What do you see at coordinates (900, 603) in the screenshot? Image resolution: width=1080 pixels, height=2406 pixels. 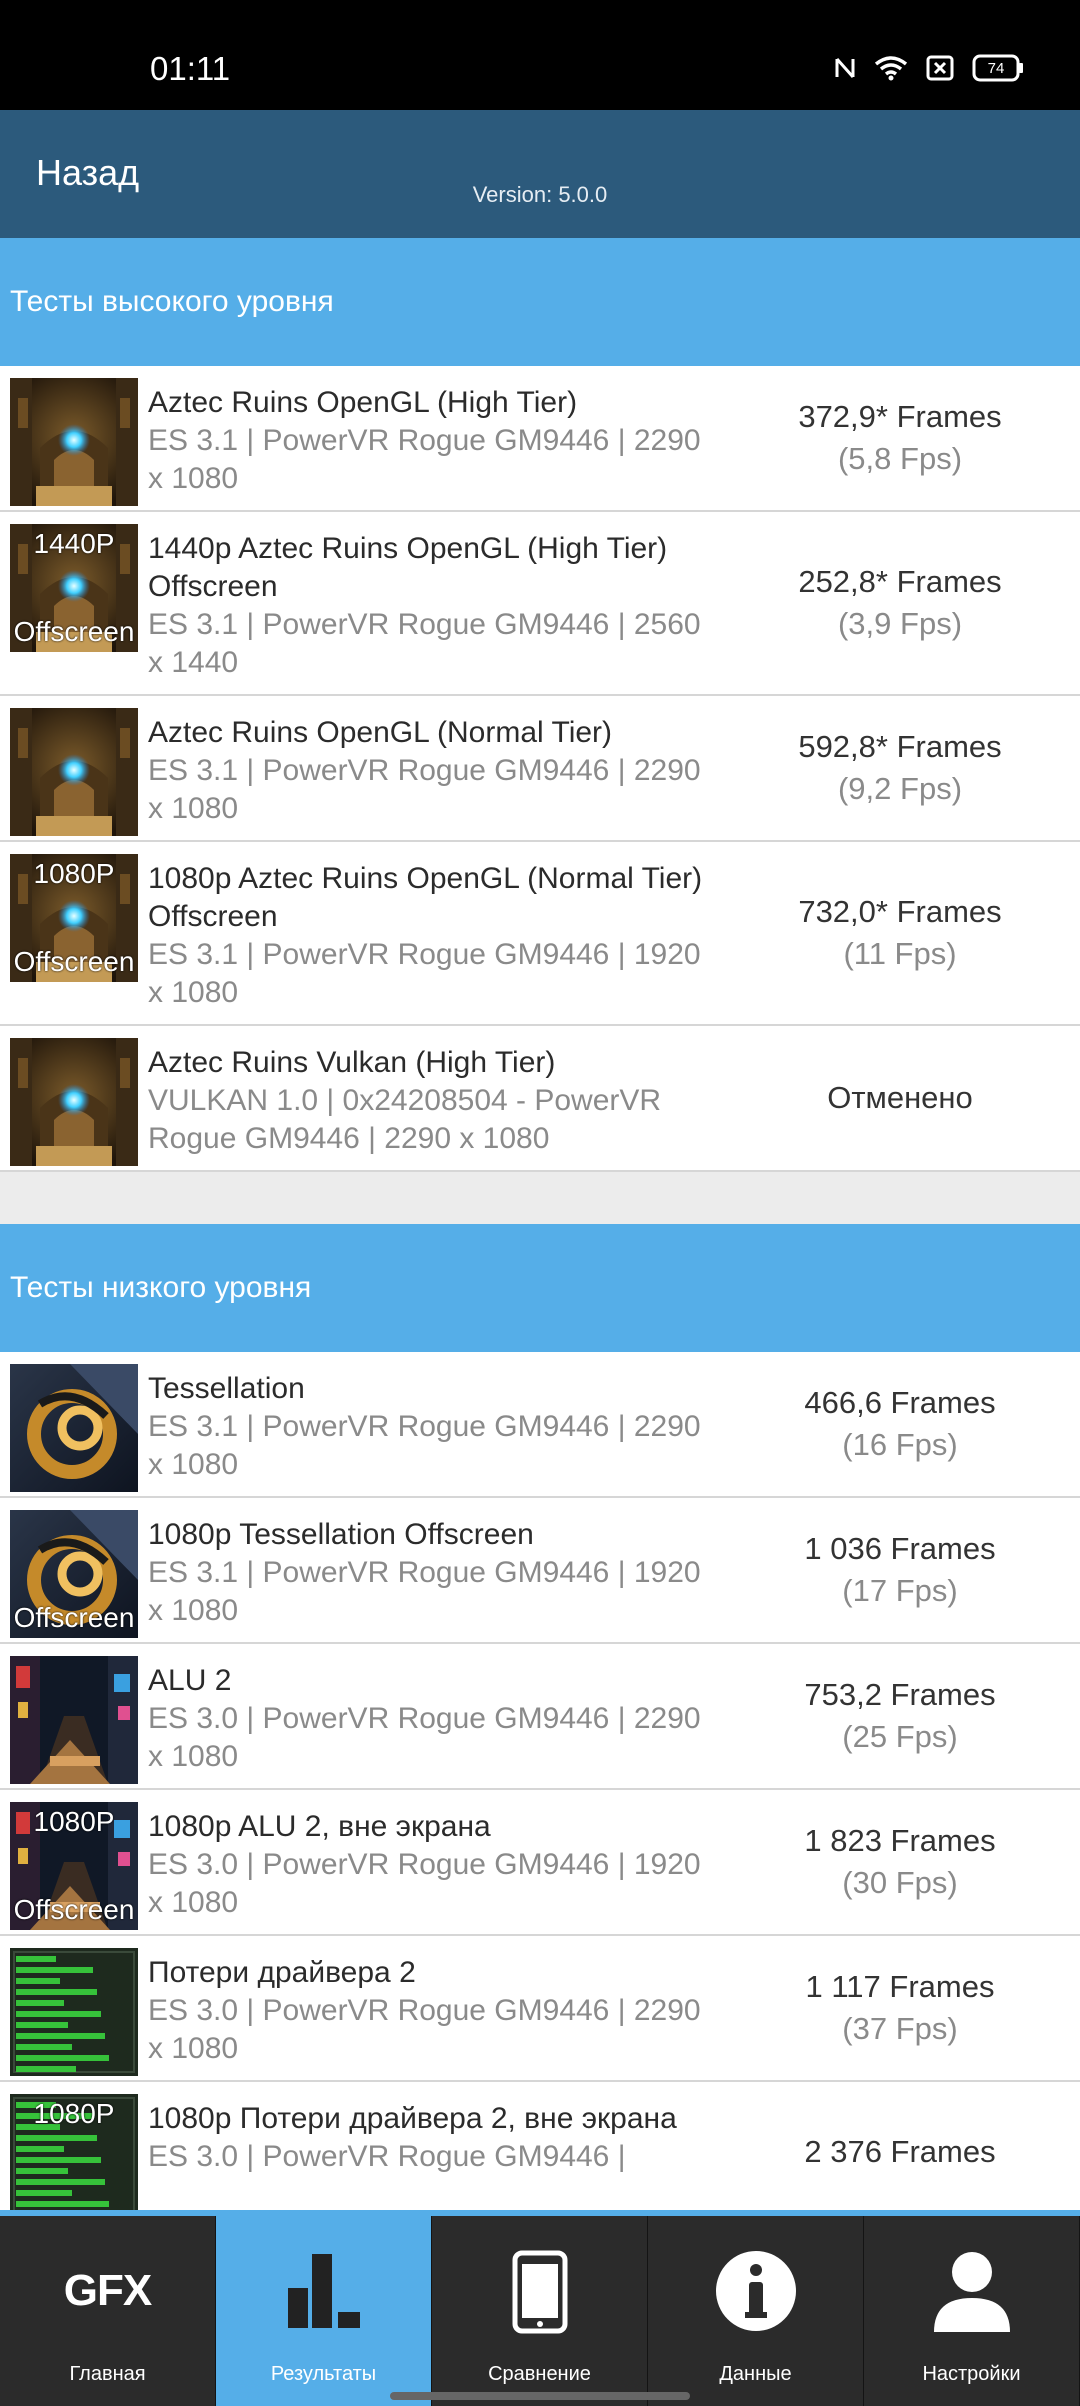 I see `test-score: 252,8* Frames (3,9 Fps)` at bounding box center [900, 603].